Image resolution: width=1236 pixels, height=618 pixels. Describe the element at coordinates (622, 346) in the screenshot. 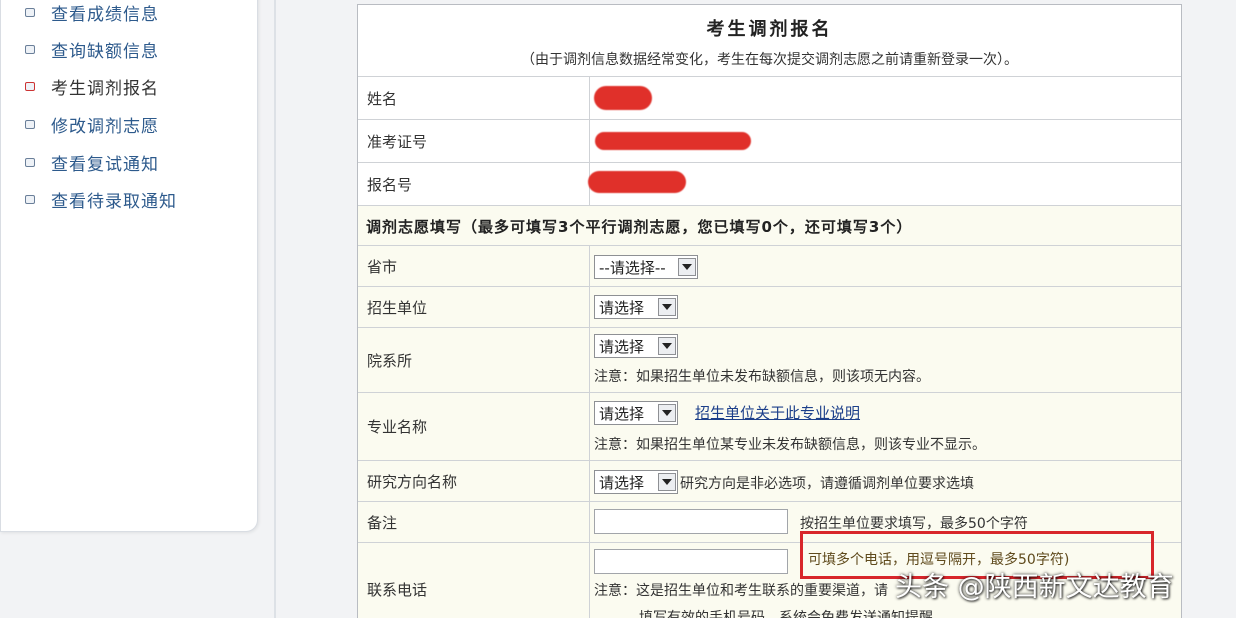

I see `department-select-value: 请选择` at that location.